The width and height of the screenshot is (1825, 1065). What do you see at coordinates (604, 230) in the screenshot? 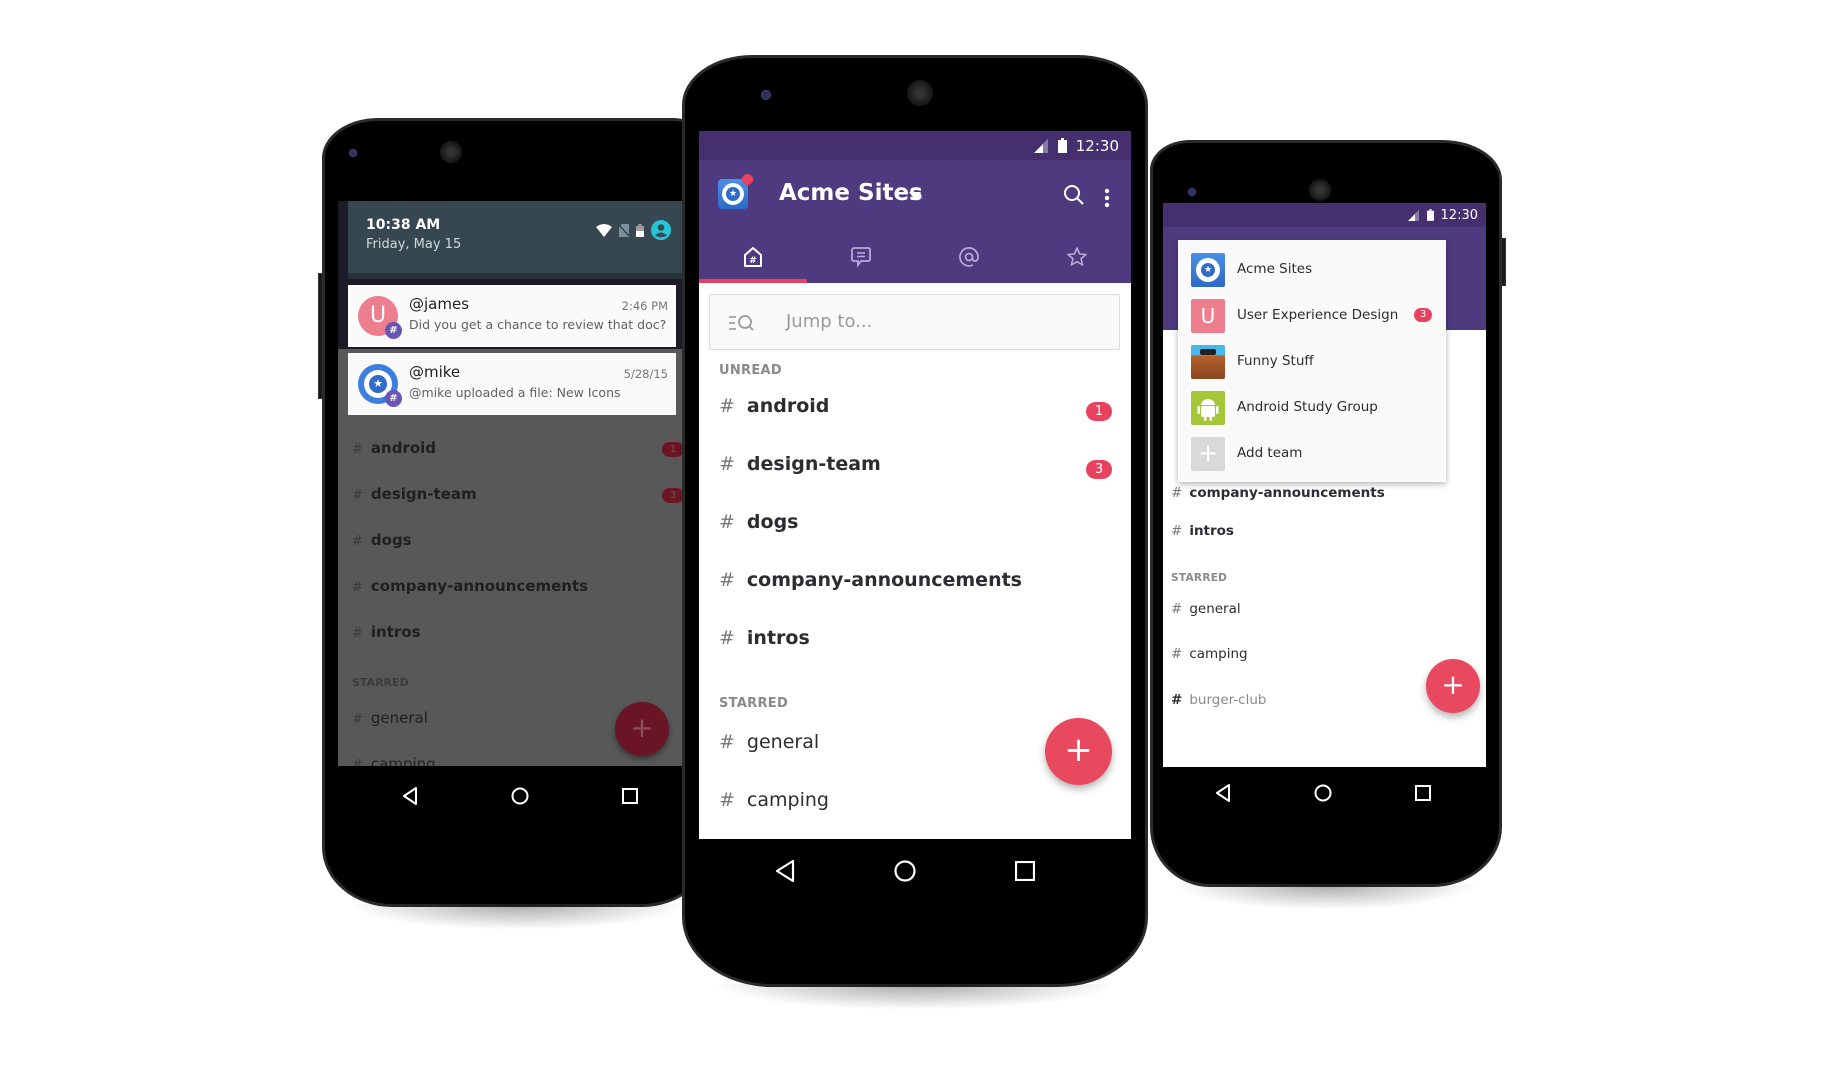
I see `wifi-icon` at bounding box center [604, 230].